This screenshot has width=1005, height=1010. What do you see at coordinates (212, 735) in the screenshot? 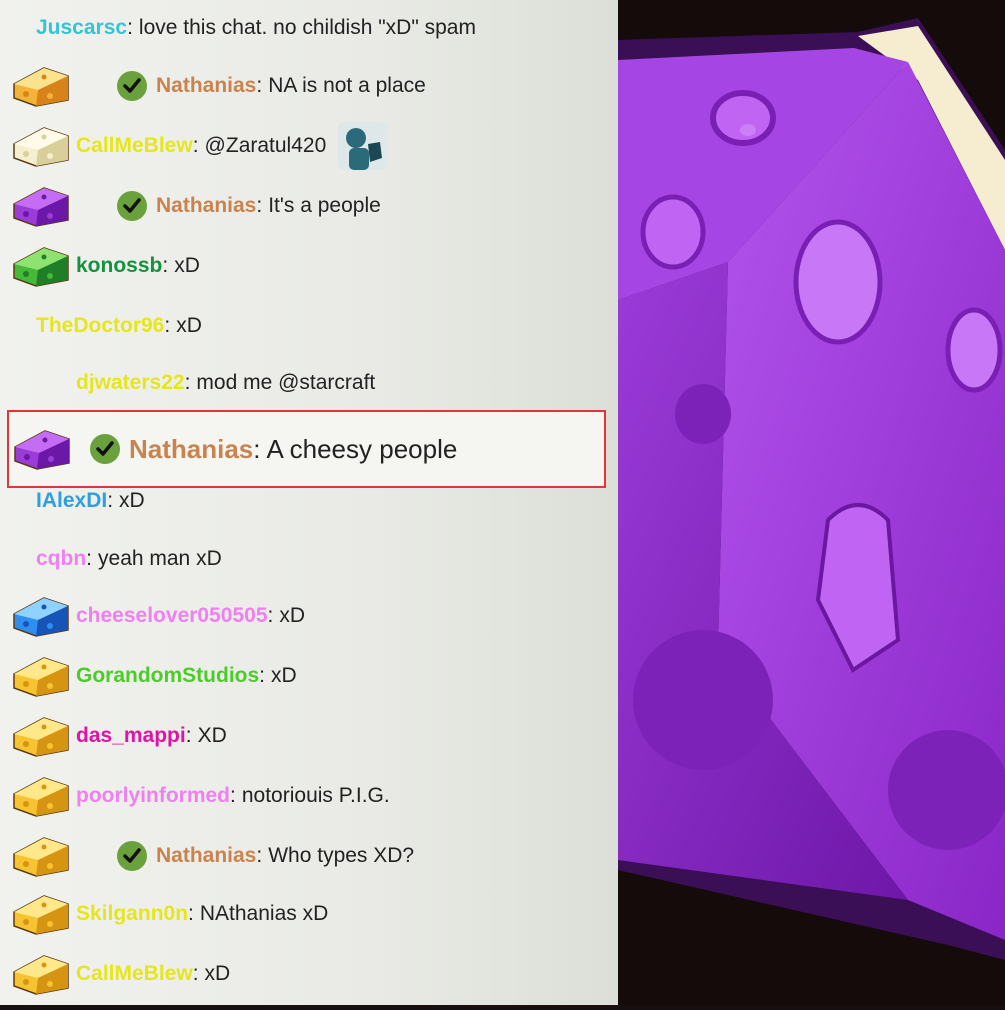
I see `chat-message-text: XD` at bounding box center [212, 735].